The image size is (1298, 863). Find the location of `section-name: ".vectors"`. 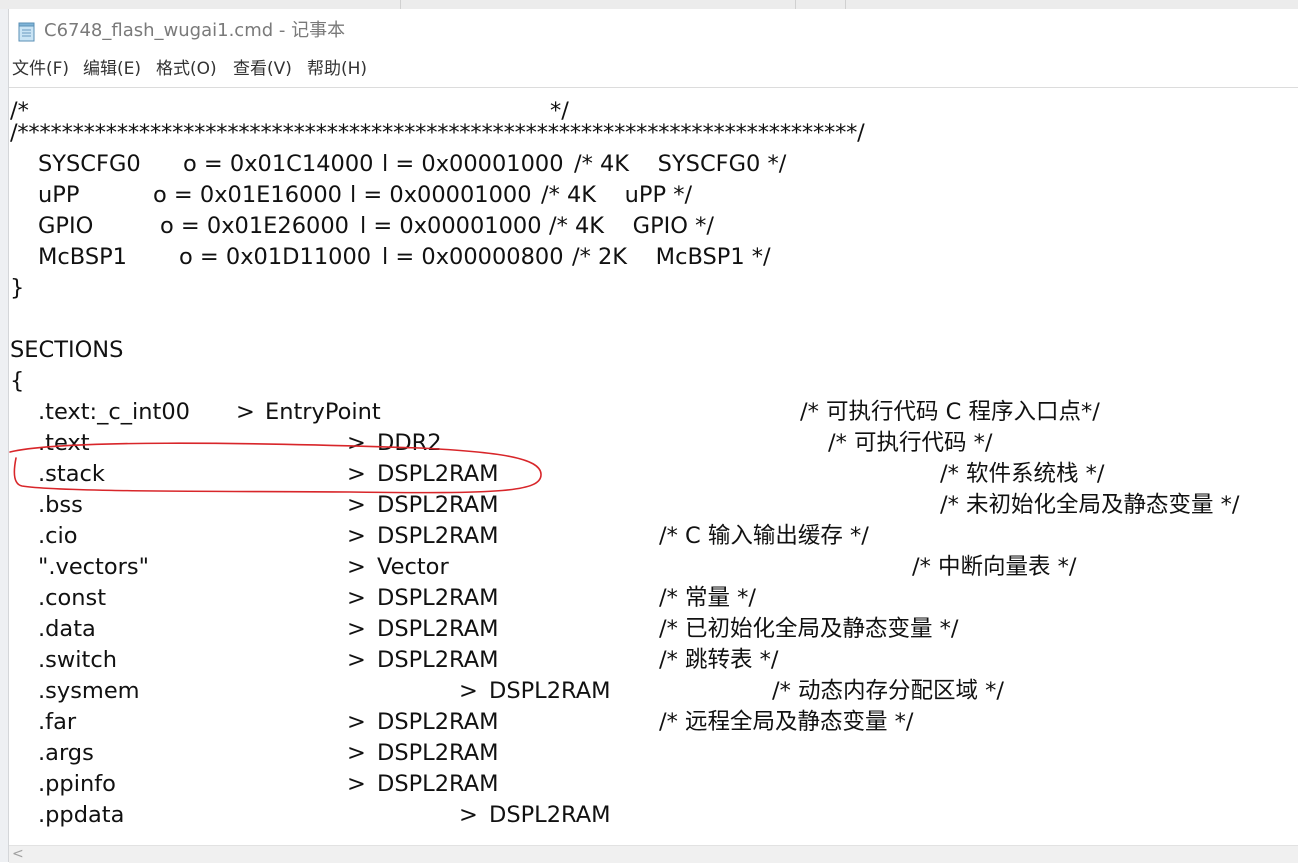

section-name: ".vectors" is located at coordinates (93, 567).